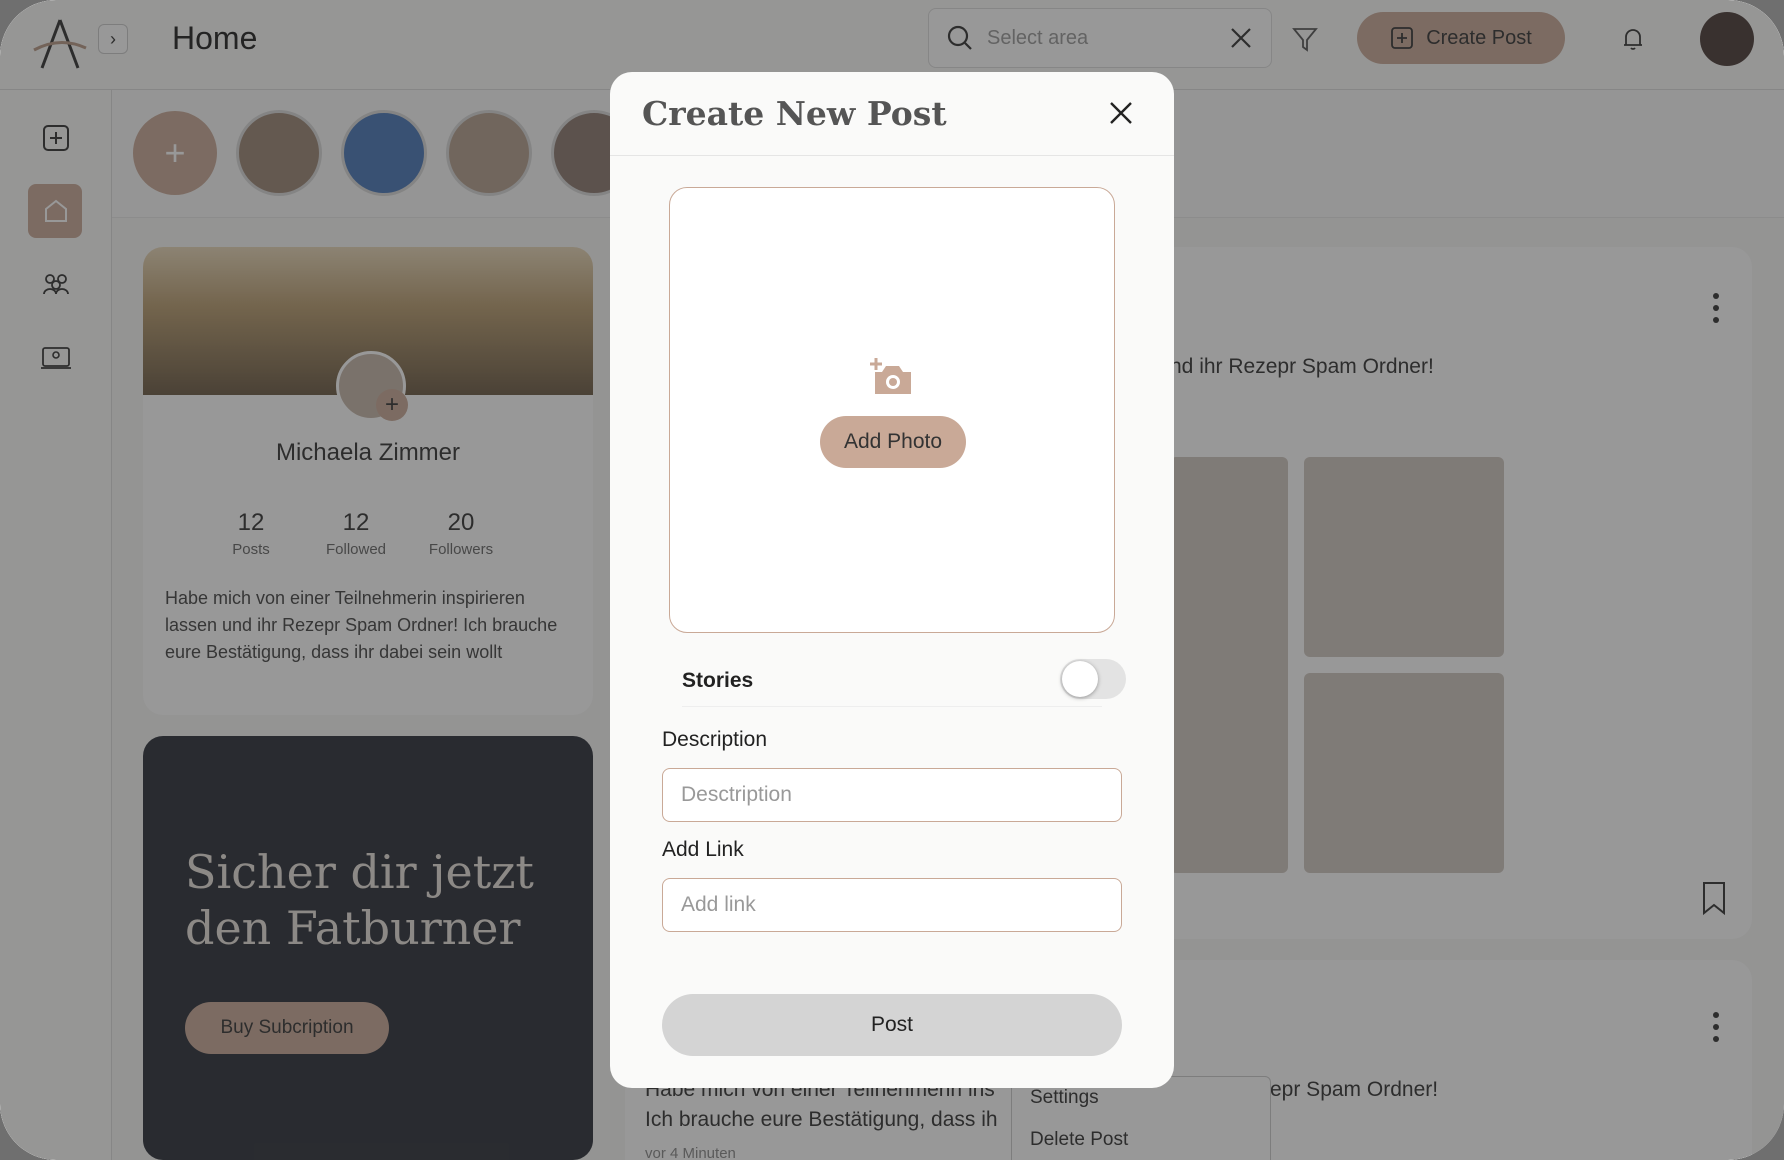  What do you see at coordinates (1080, 679) in the screenshot?
I see `toggle-knob` at bounding box center [1080, 679].